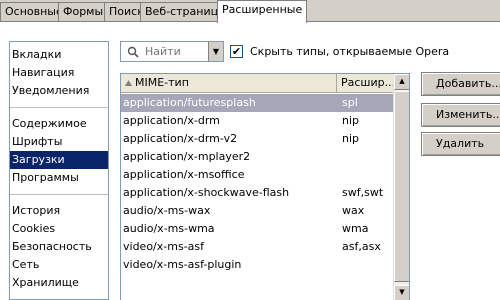  I want to click on table-row: audio/x-ms-wax wax, so click(257, 211).